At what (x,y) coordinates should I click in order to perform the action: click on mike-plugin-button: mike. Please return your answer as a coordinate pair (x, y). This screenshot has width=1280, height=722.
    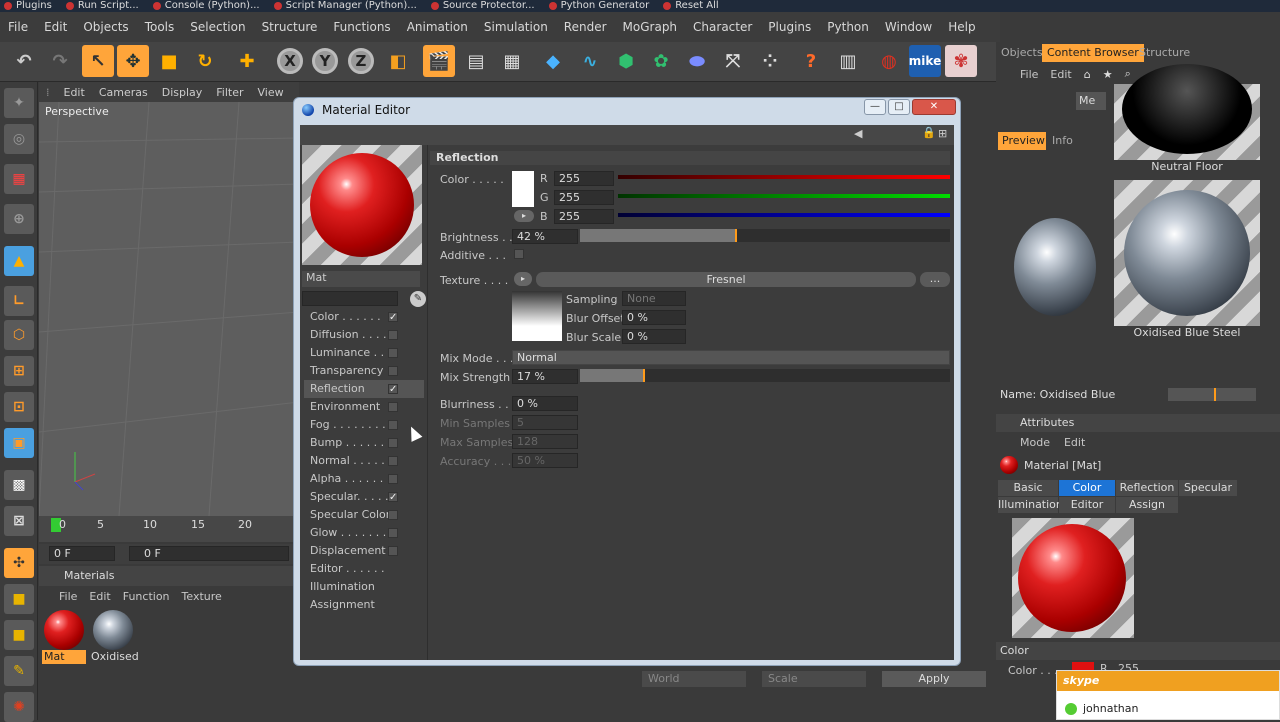
    Looking at the image, I should click on (925, 61).